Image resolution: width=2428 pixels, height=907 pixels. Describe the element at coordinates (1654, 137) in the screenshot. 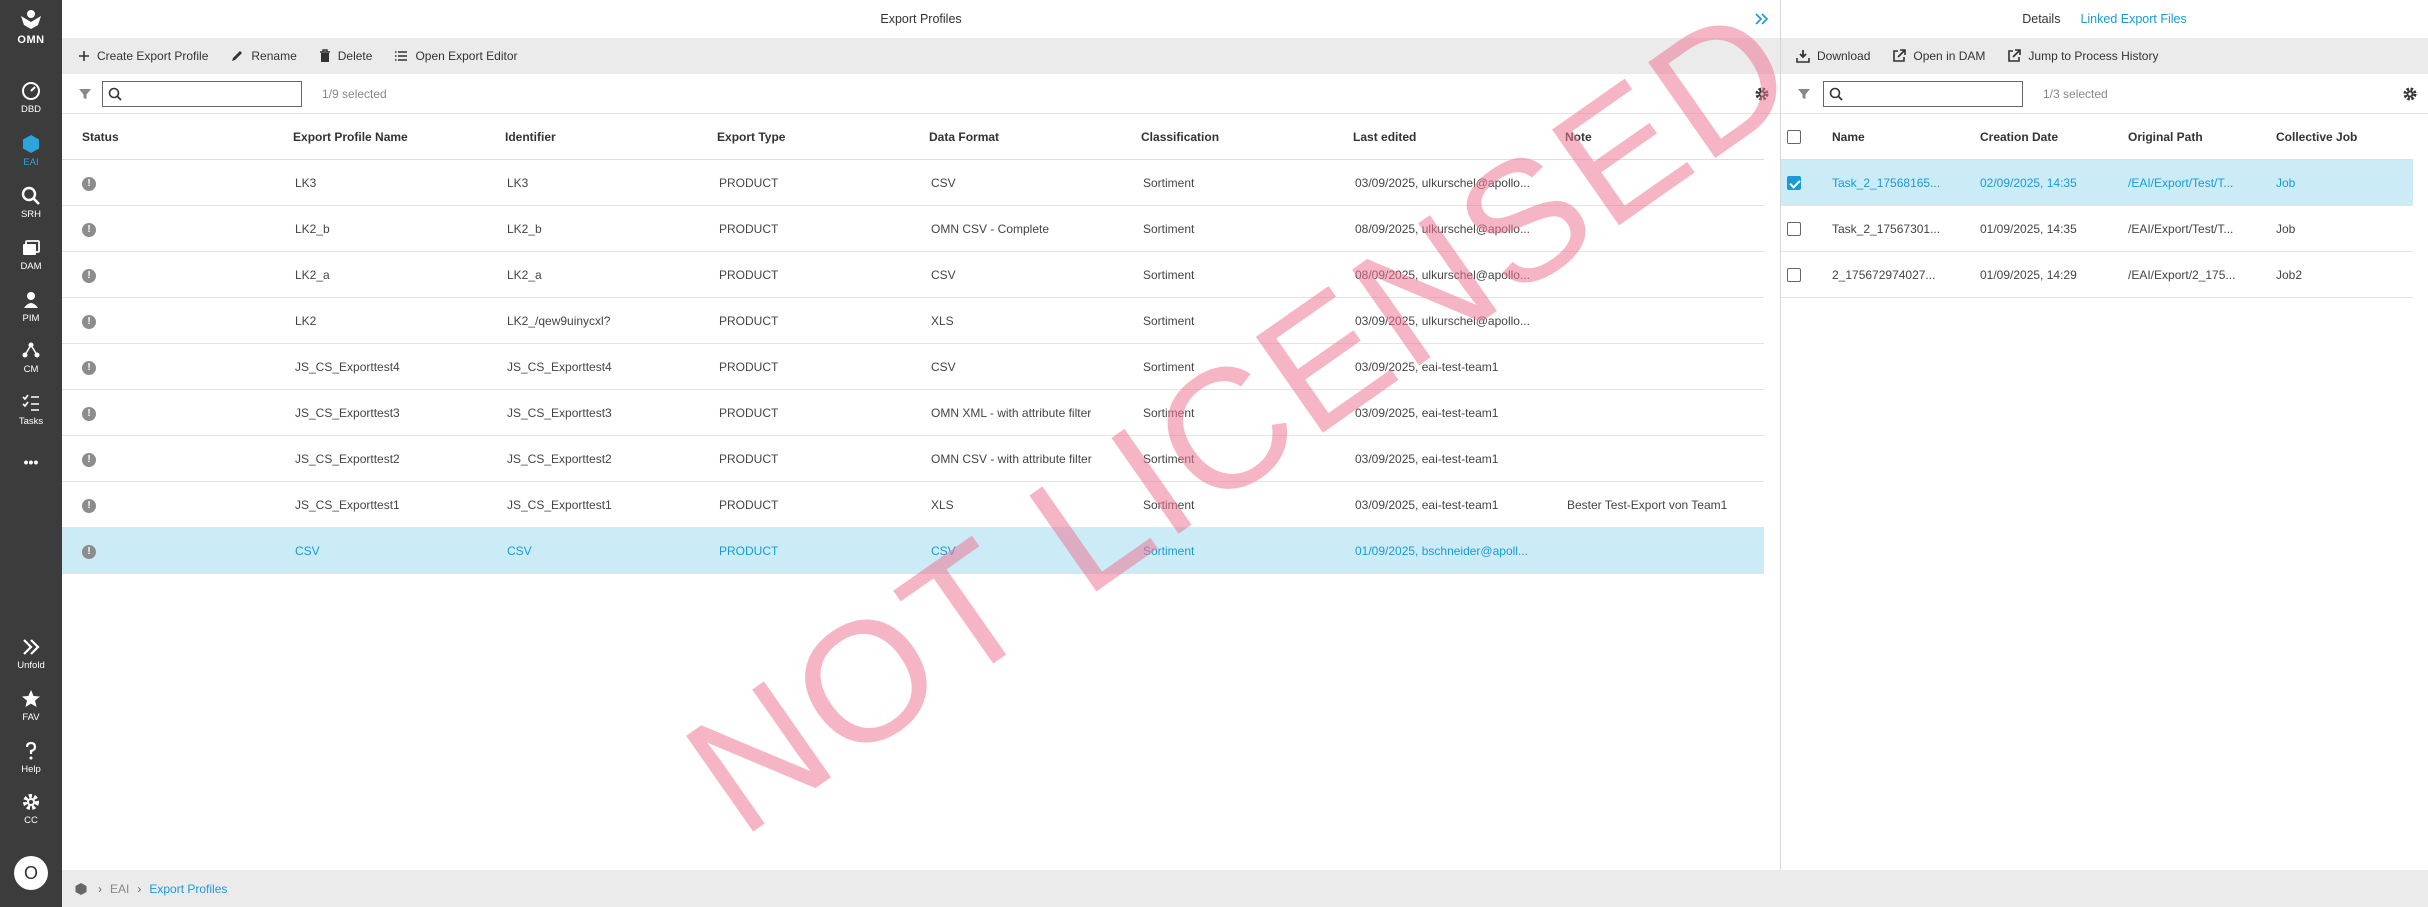

I see `column-header-note: Note` at that location.